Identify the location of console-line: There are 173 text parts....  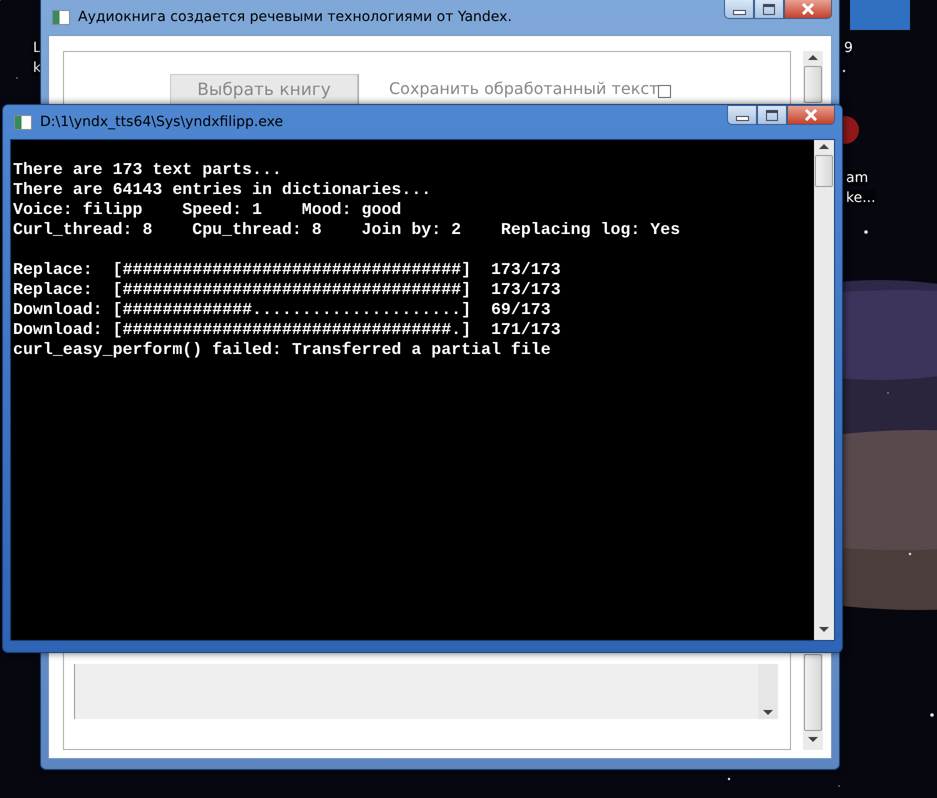
(148, 170).